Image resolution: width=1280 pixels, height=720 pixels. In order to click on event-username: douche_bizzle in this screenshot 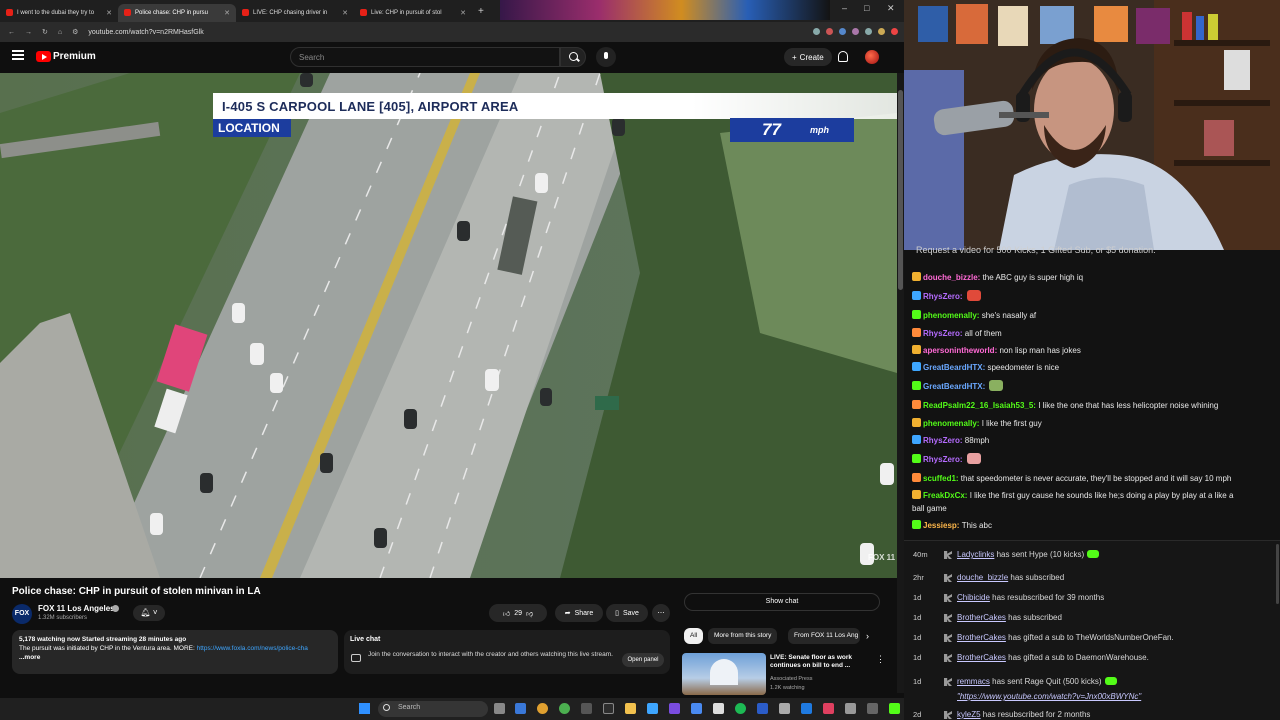, I will do `click(982, 577)`.